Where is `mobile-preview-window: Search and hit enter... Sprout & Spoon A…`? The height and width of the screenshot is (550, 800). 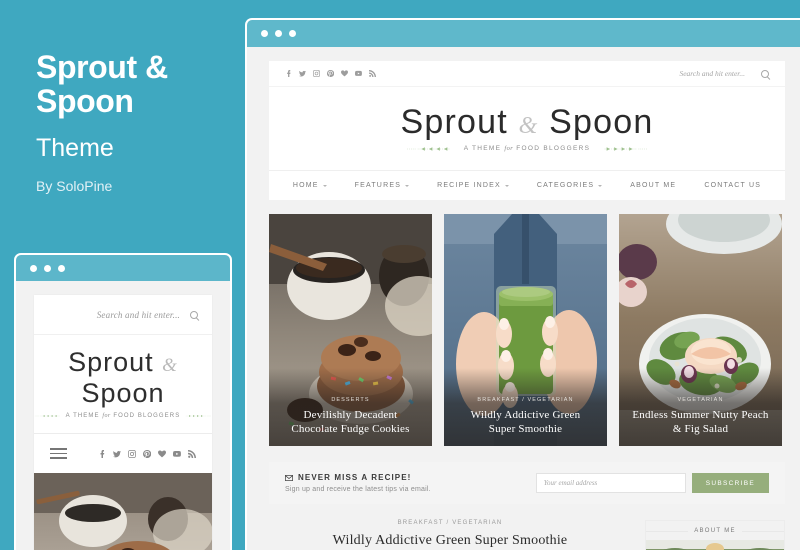
mobile-preview-window: Search and hit enter... Sprout & Spoon A… is located at coordinates (123, 401).